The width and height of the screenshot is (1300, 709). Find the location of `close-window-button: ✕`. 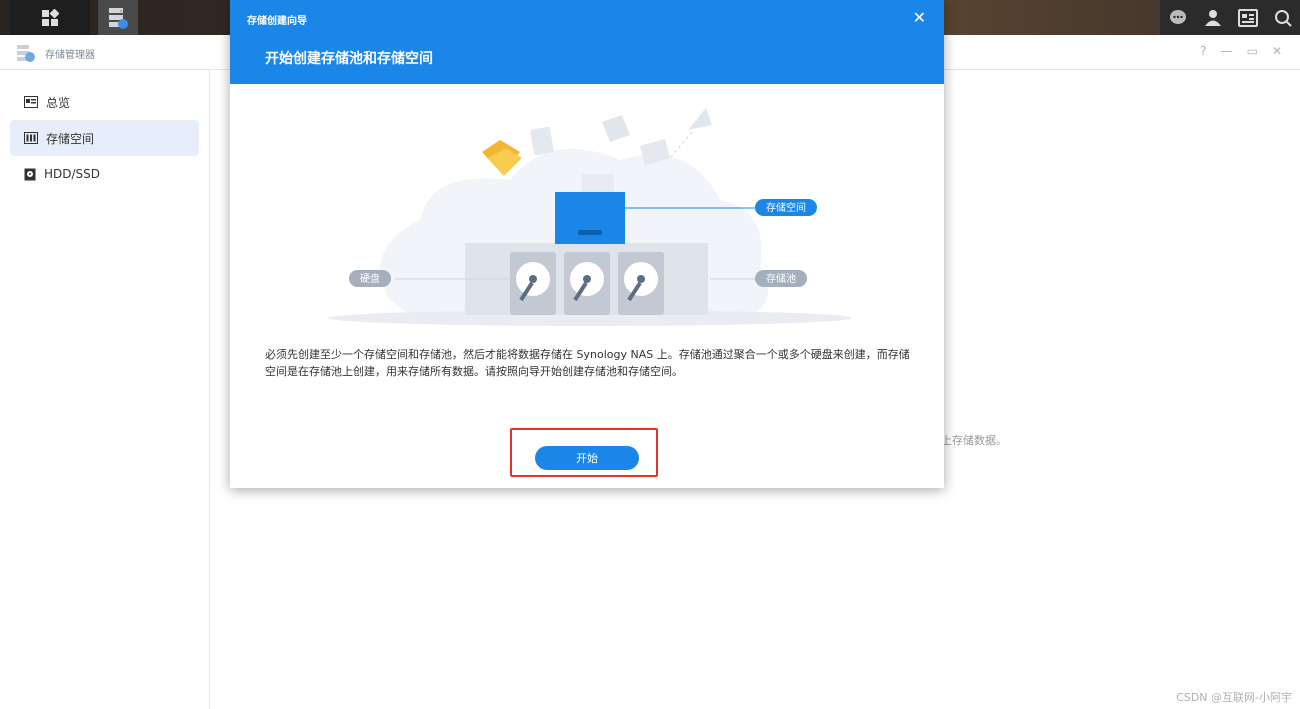

close-window-button: ✕ is located at coordinates (1277, 51).